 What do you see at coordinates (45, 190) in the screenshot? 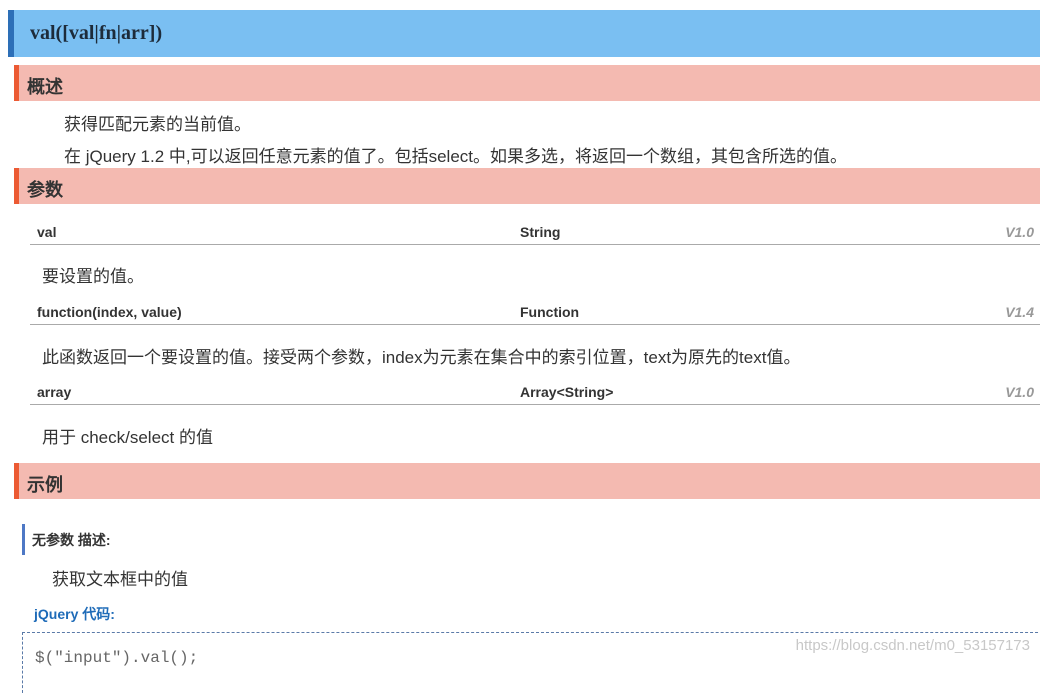
I see `section-params-title: 参数` at bounding box center [45, 190].